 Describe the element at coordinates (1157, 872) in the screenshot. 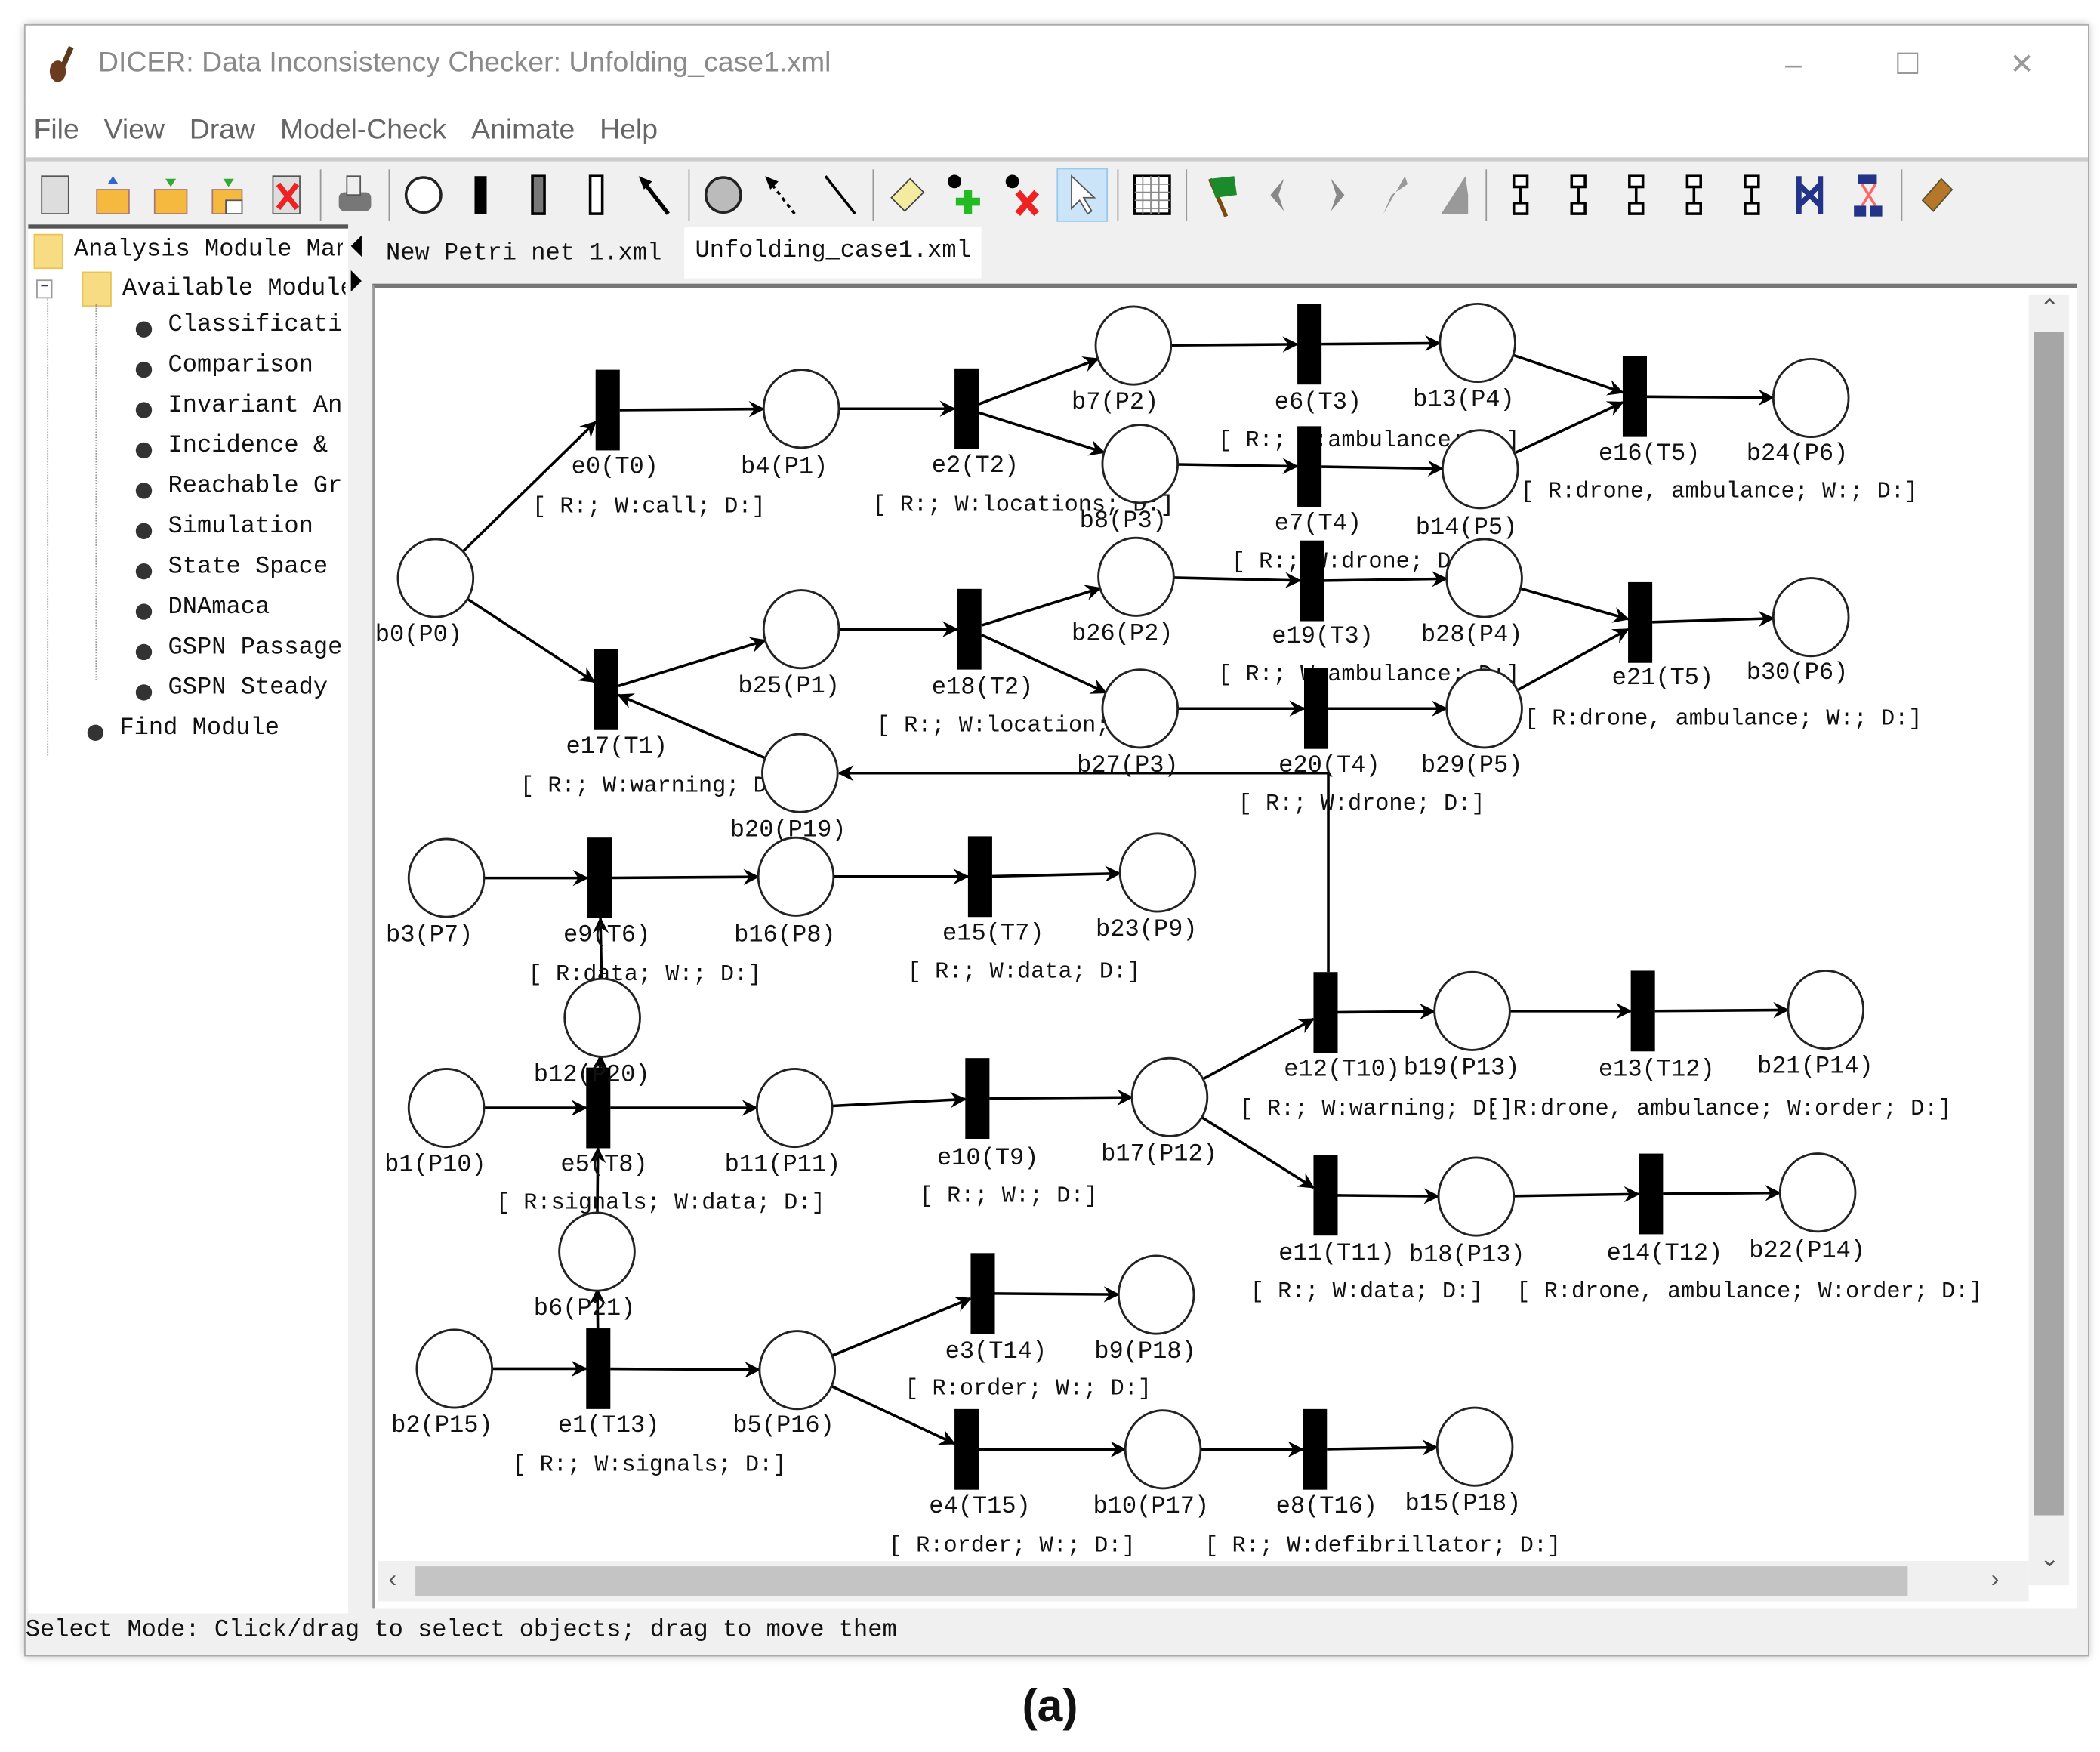

I see `place-b23` at that location.